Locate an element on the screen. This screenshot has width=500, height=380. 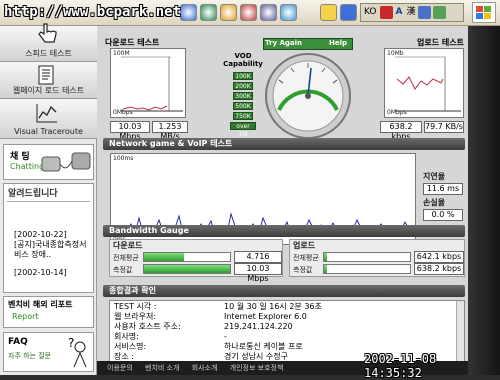
nav-visual-traceroute: Visual Traceroute is located at coordinates (48, 119).